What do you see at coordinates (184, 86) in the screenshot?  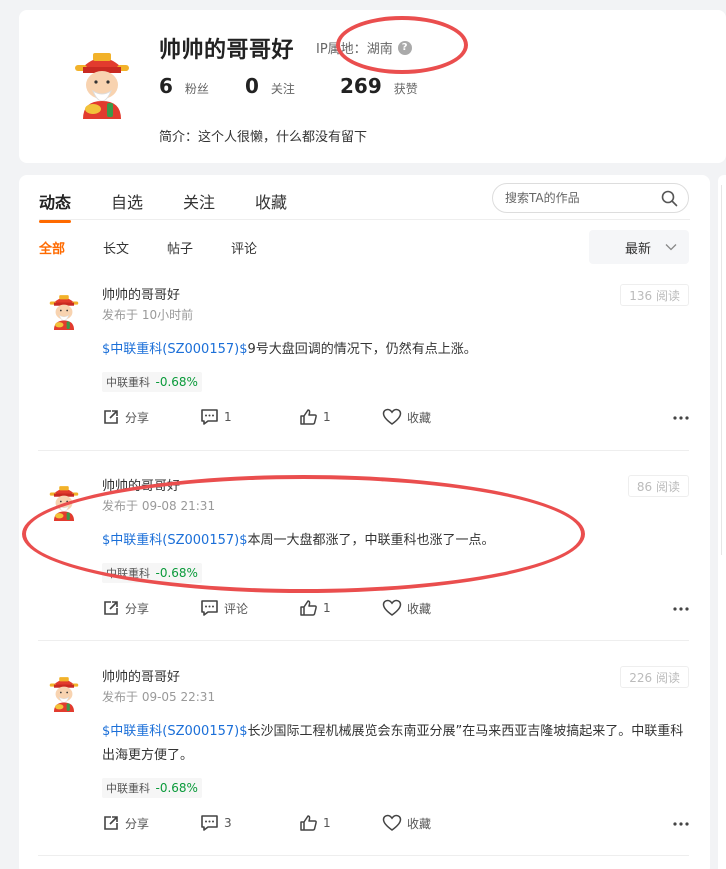 I see `followers-stat: 6 粉丝` at bounding box center [184, 86].